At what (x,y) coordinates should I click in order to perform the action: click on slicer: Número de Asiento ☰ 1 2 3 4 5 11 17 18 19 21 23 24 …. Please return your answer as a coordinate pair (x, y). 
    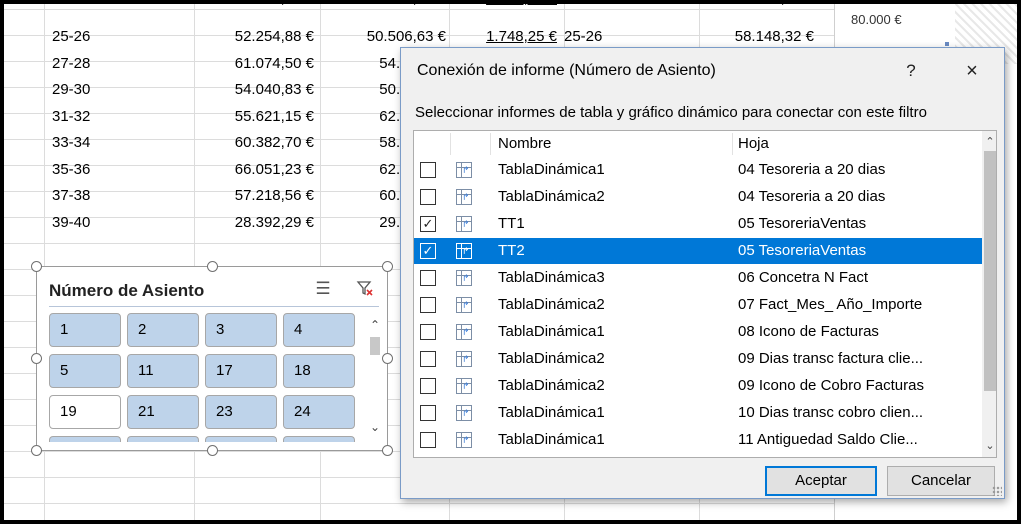
    Looking at the image, I should click on (212, 358).